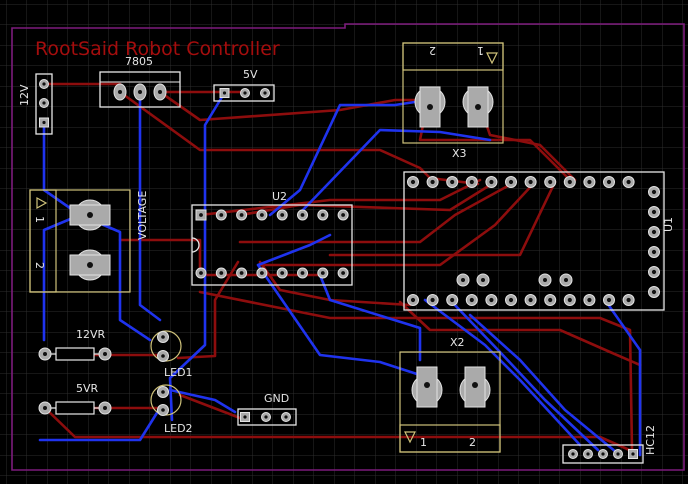 The width and height of the screenshot is (688, 484). I want to click on terminal-voltage-pin1: 1, so click(39, 219).